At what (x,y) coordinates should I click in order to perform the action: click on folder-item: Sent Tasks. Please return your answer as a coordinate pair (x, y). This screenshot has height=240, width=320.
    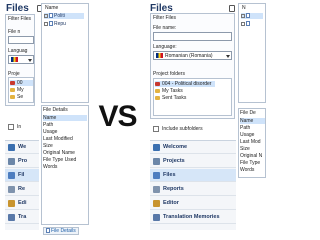
    Looking at the image, I should click on (170, 98).